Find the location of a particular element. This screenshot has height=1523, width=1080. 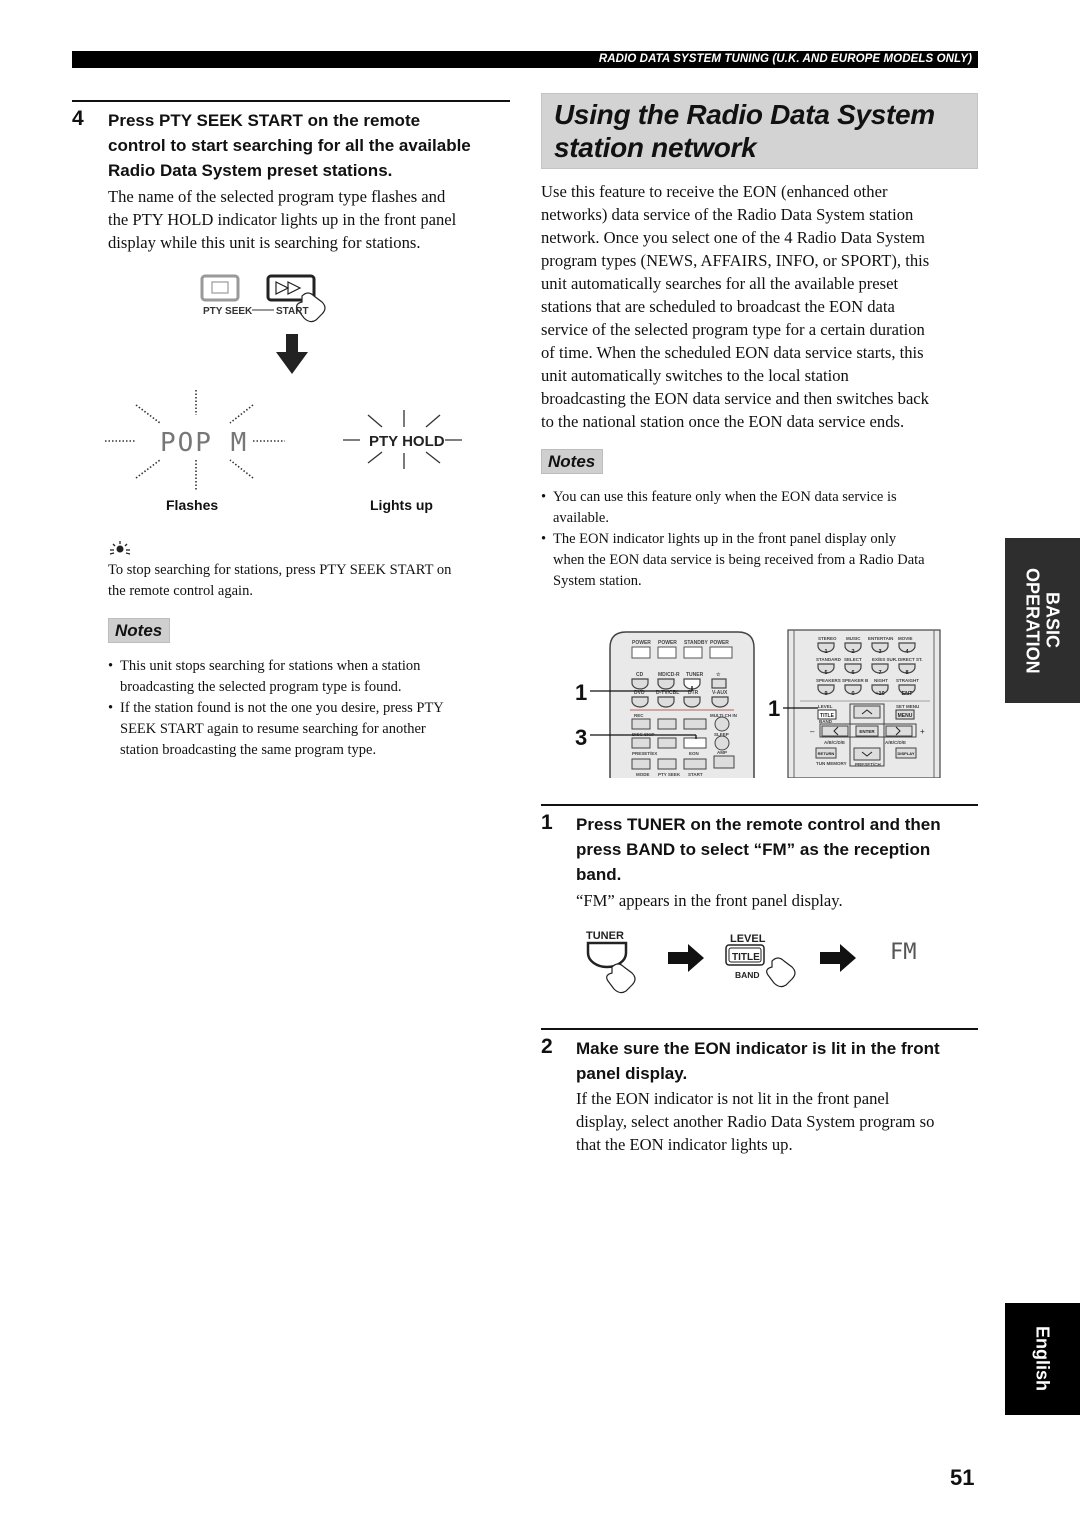

fm-display-text: FM is located at coordinates (903, 952).